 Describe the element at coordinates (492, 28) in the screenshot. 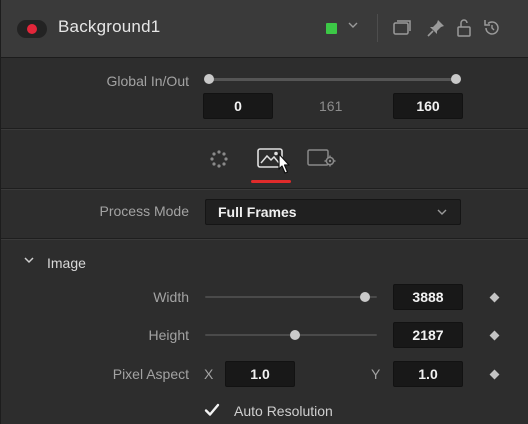

I see `reset-icon` at that location.